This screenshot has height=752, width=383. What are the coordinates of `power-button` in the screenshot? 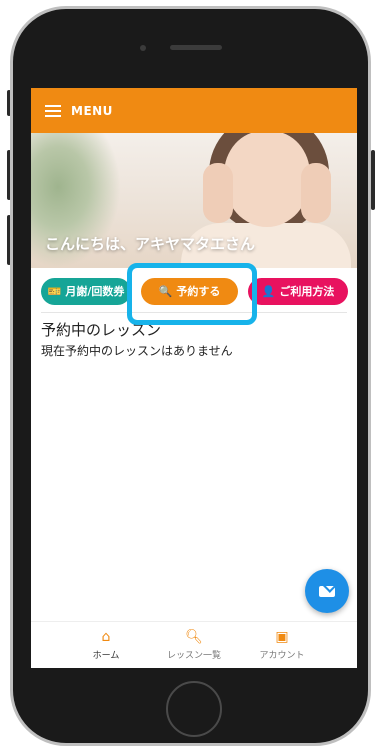 It's located at (373, 180).